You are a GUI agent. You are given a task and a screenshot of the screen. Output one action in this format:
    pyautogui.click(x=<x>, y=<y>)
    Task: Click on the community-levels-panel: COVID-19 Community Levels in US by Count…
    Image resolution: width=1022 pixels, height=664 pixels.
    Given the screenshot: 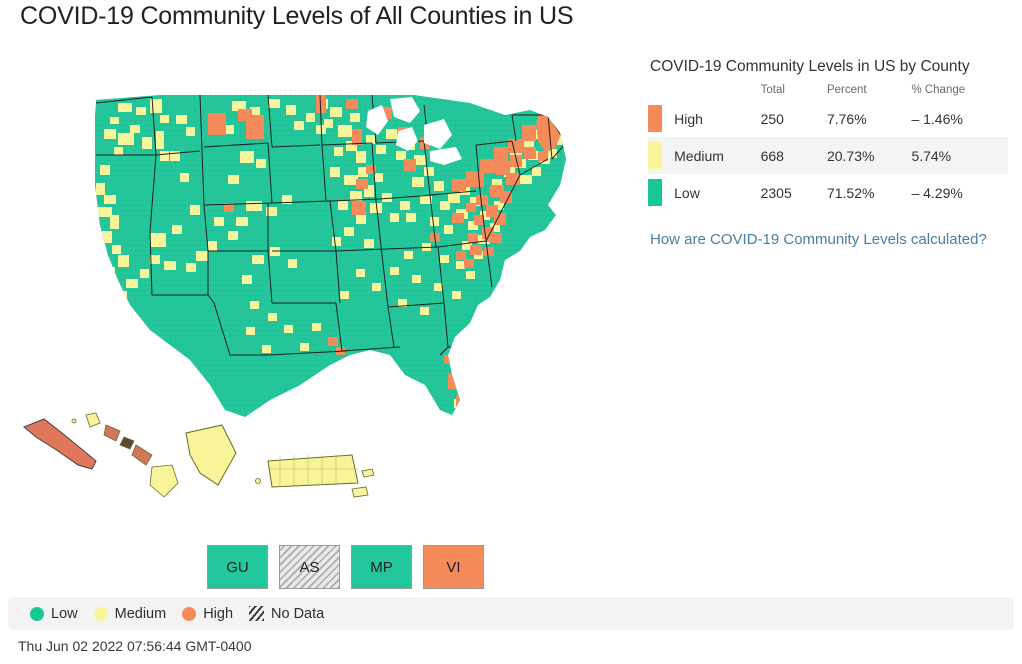 What is the action you would take?
    pyautogui.click(x=831, y=153)
    